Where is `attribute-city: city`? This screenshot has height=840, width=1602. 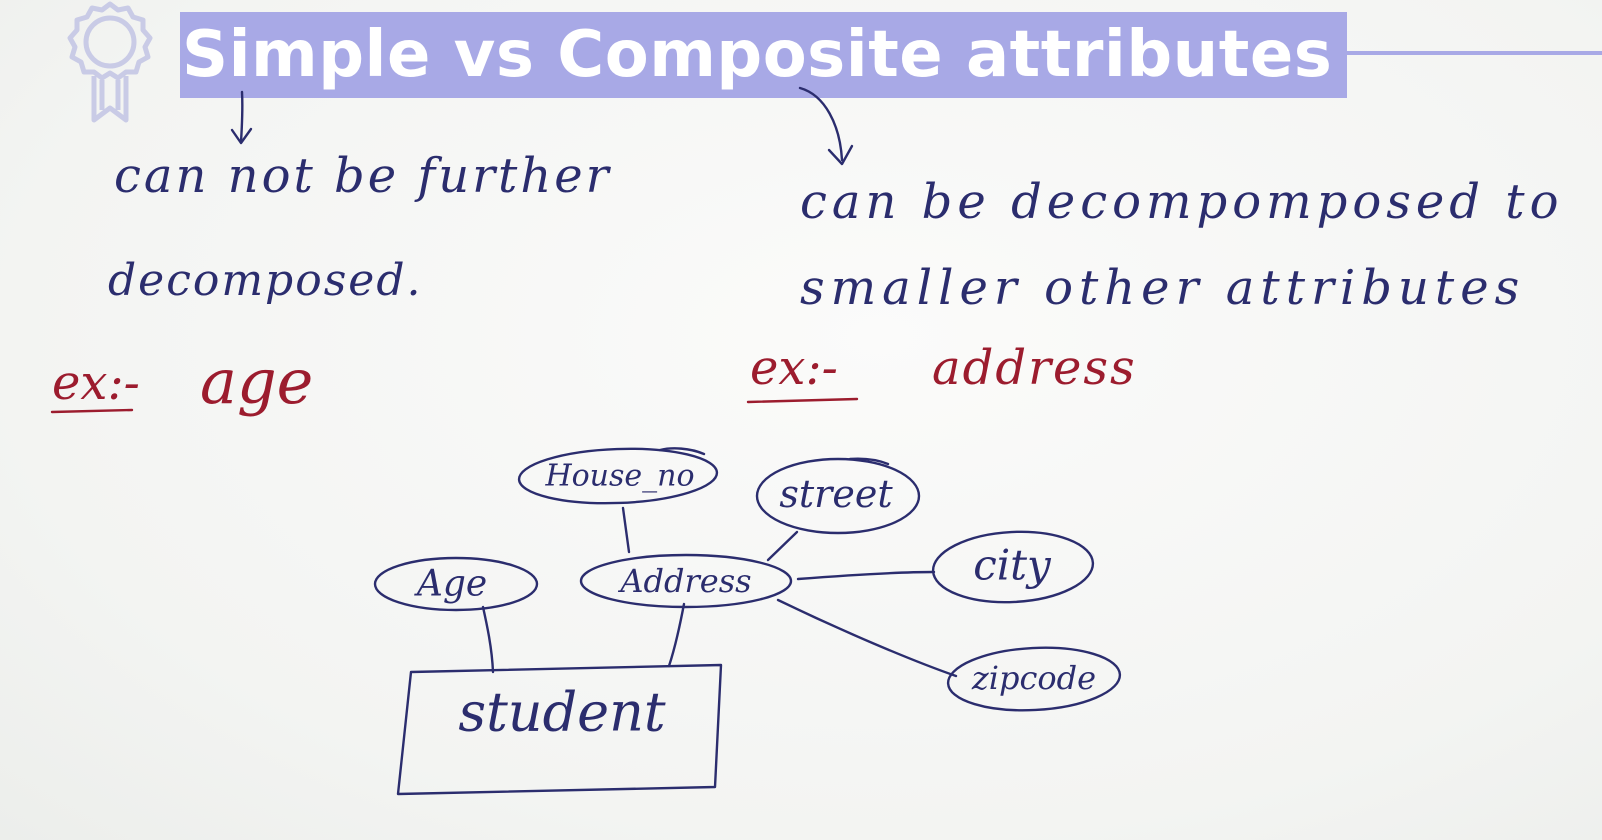
attribute-city: city is located at coordinates (1012, 565).